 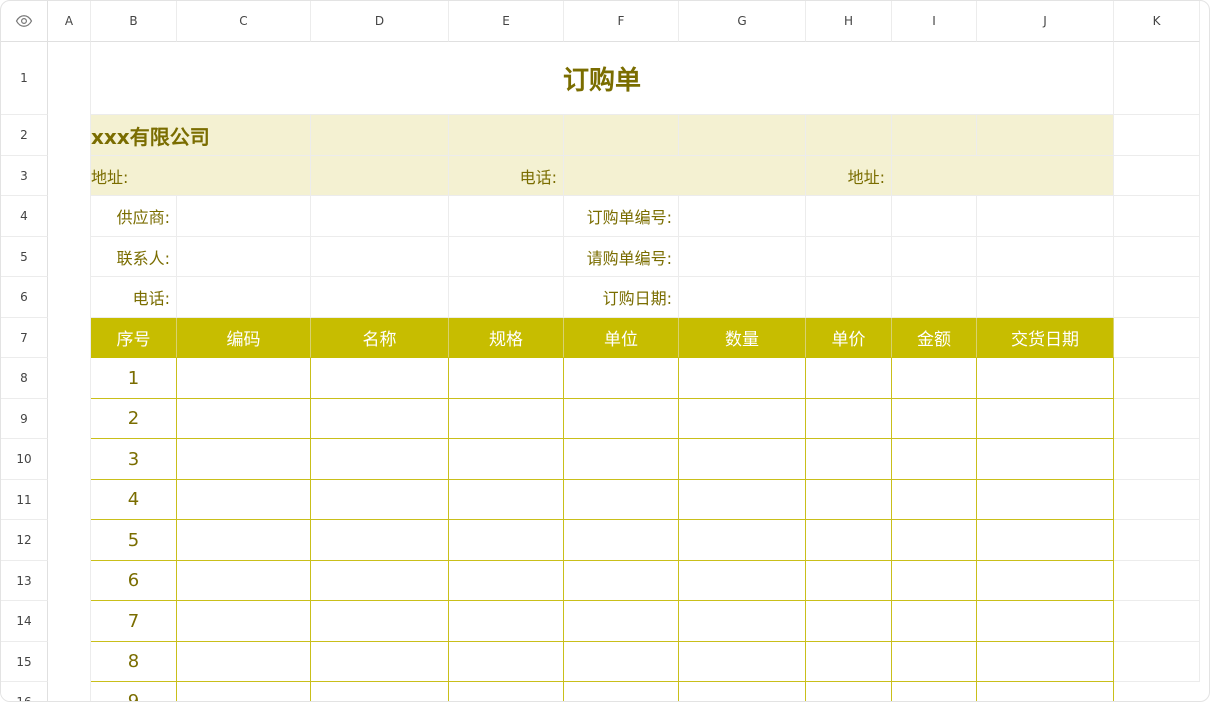 What do you see at coordinates (134, 21) in the screenshot?
I see `column-header-b: B` at bounding box center [134, 21].